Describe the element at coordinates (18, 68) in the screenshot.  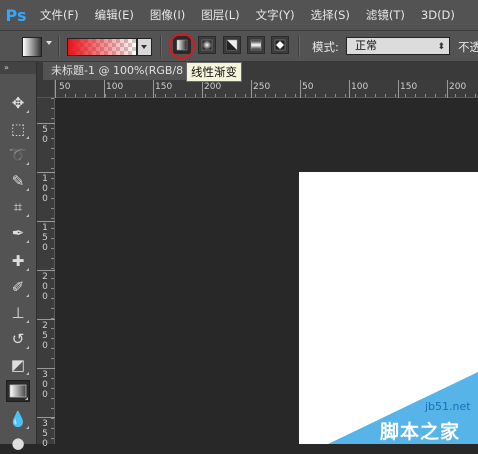
I see `panel-collapse-icon: »` at that location.